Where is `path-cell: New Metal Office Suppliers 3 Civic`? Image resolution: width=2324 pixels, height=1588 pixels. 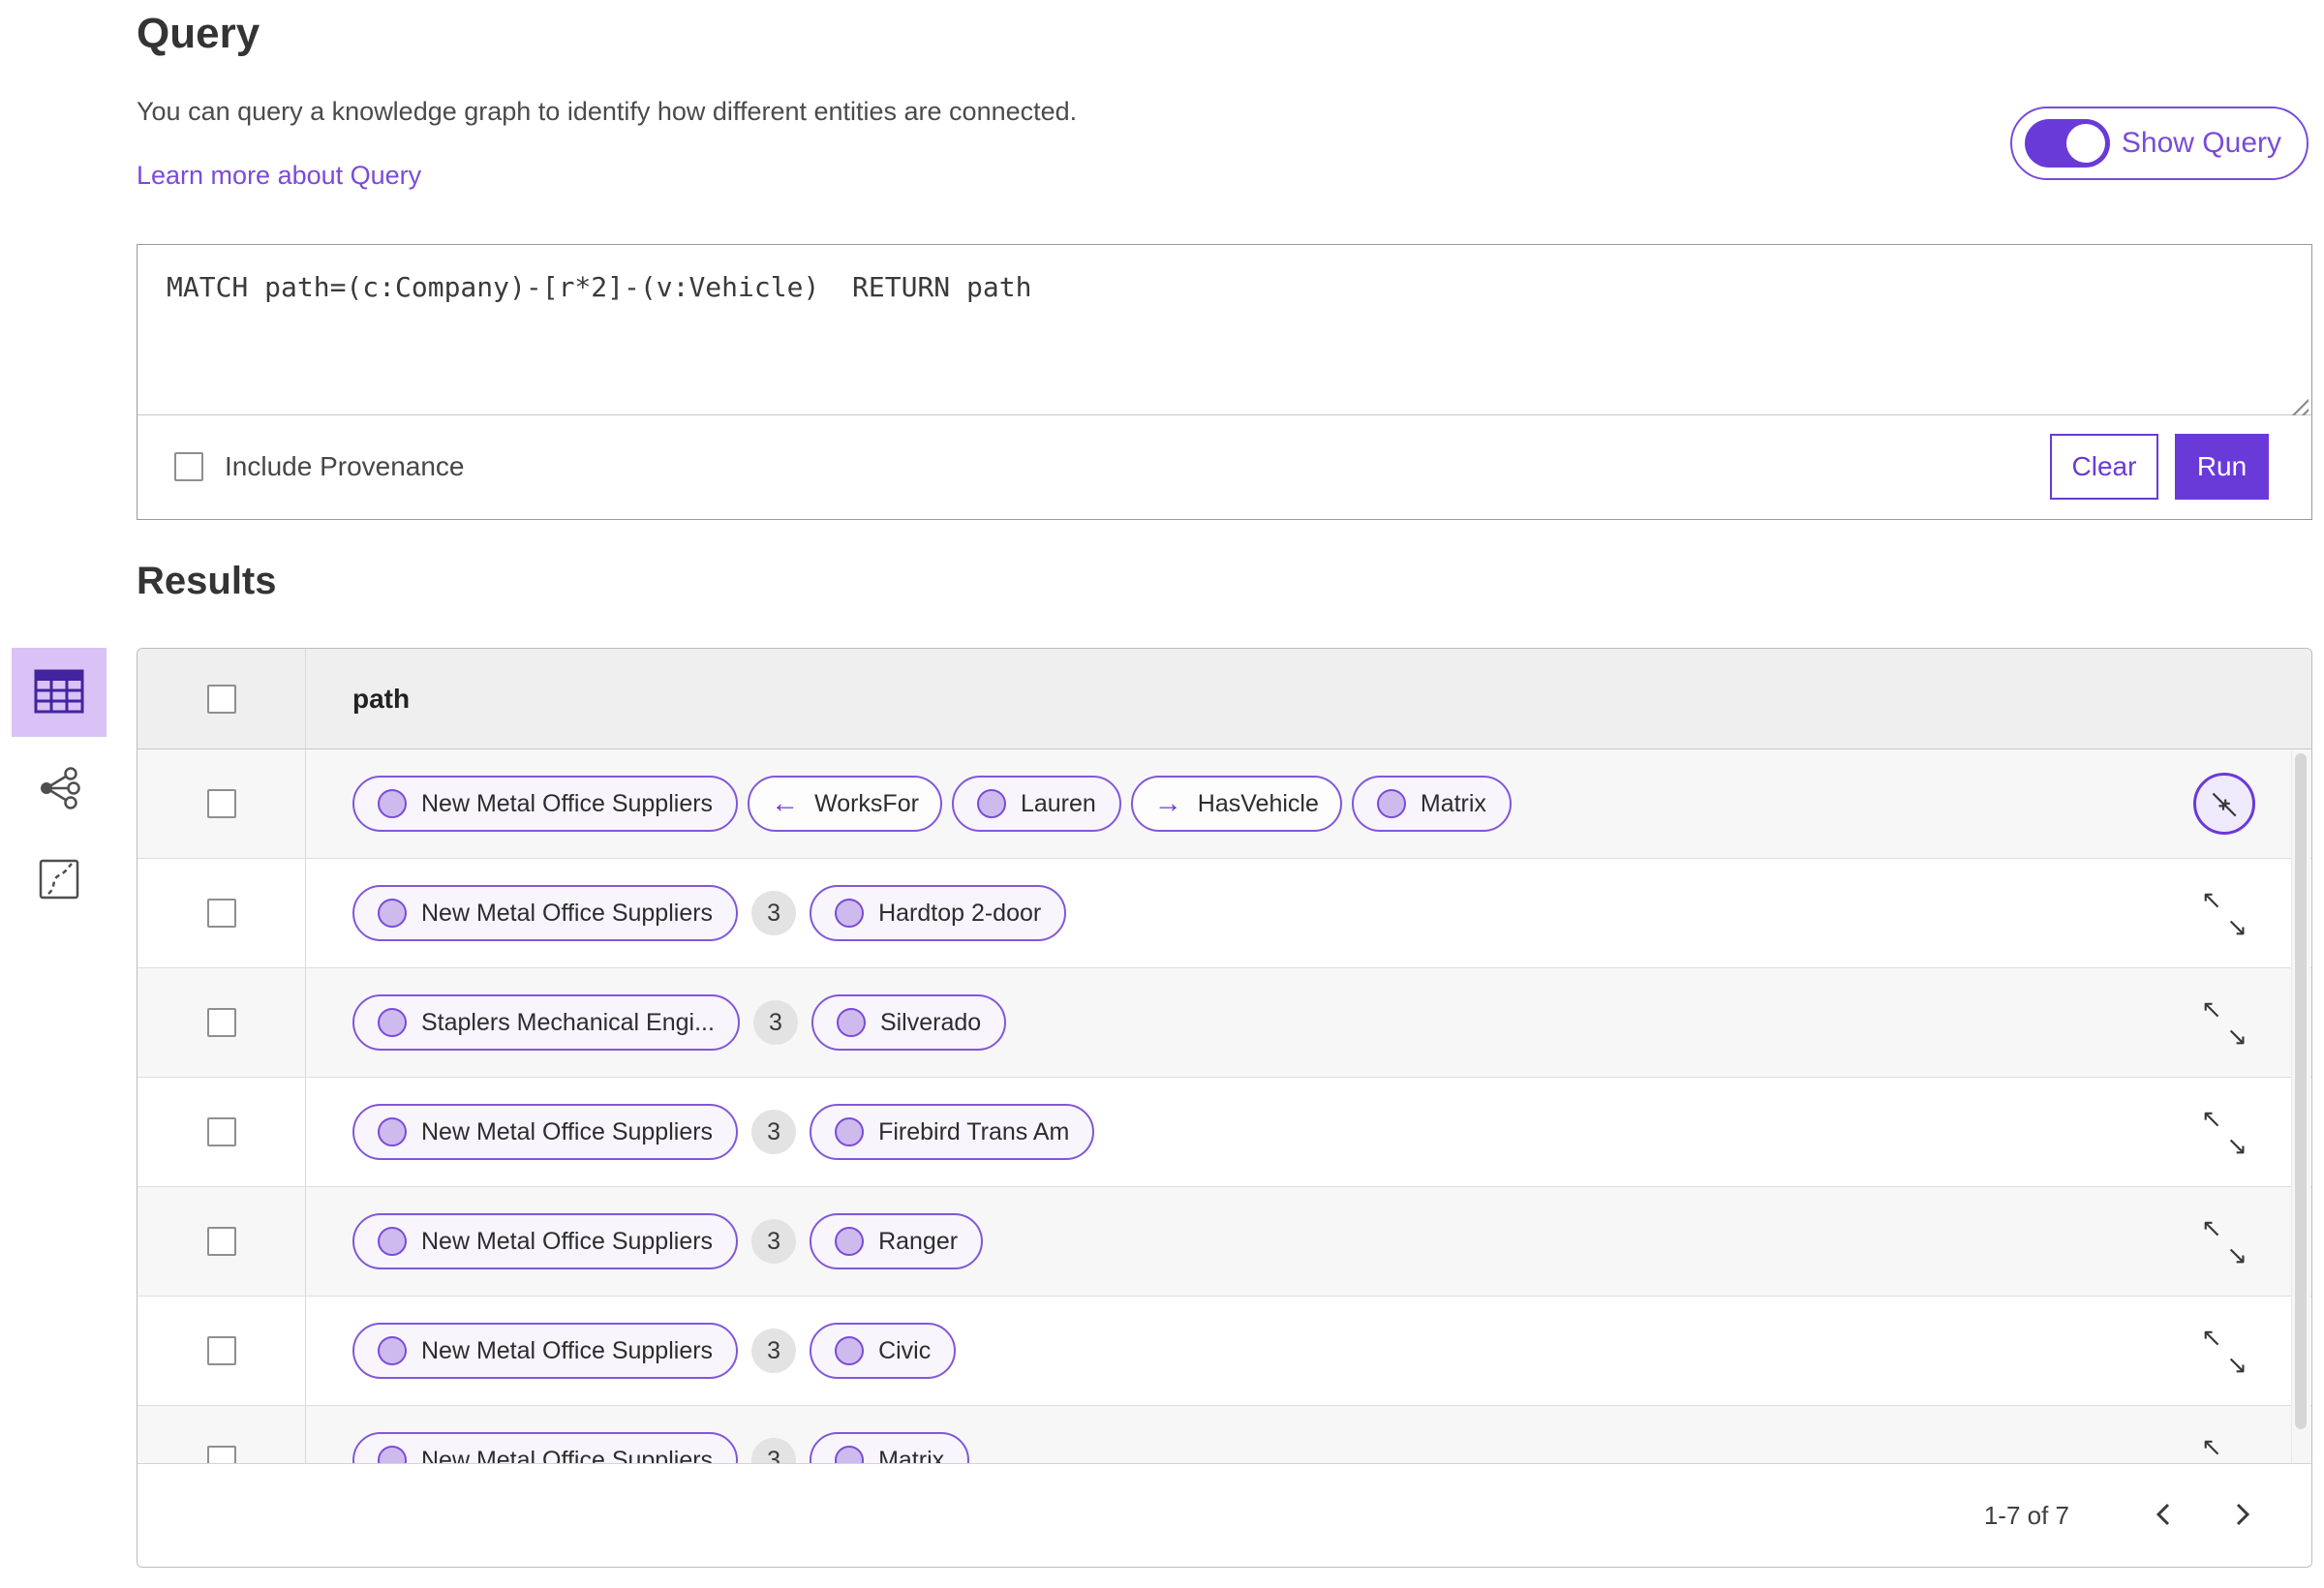
path-cell: New Metal Office Suppliers 3 Civic is located at coordinates (1308, 1351).